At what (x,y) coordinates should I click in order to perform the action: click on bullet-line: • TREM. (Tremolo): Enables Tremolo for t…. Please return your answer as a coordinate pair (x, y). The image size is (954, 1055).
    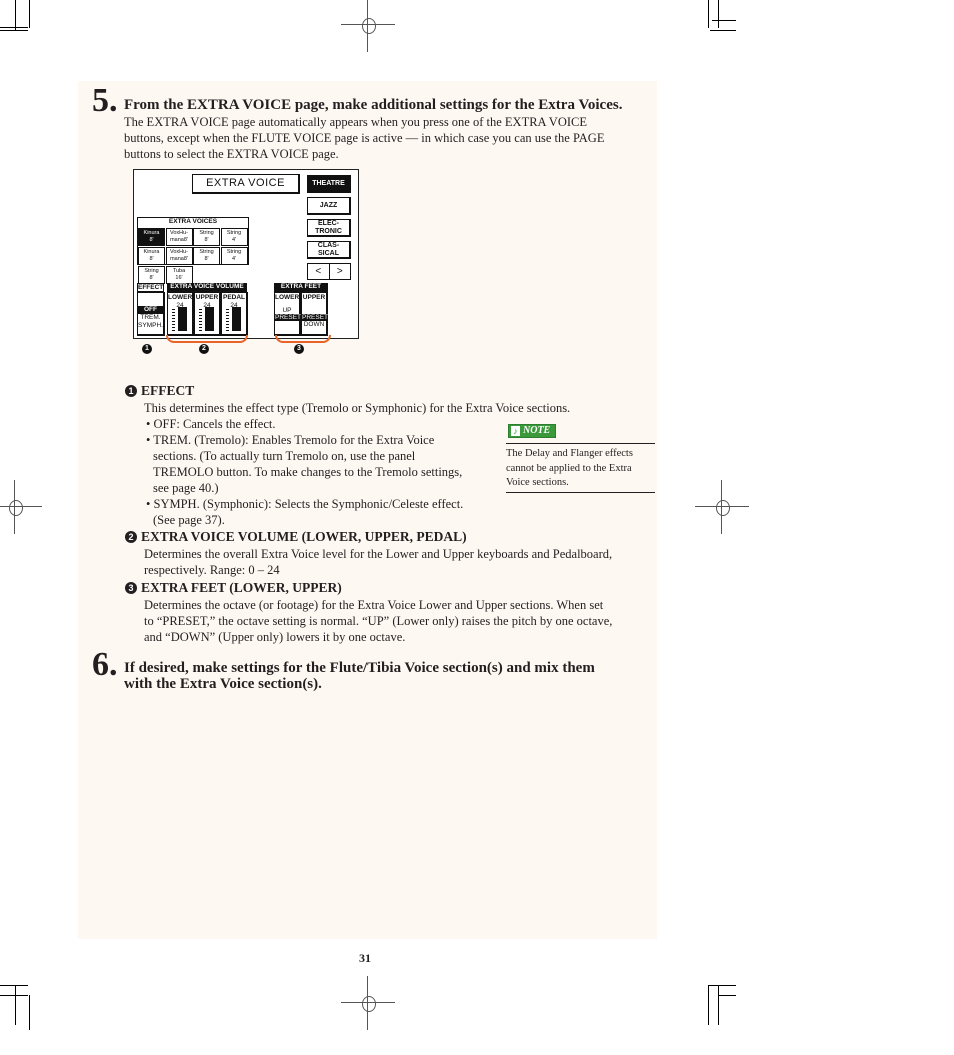
    Looking at the image, I should click on (290, 440).